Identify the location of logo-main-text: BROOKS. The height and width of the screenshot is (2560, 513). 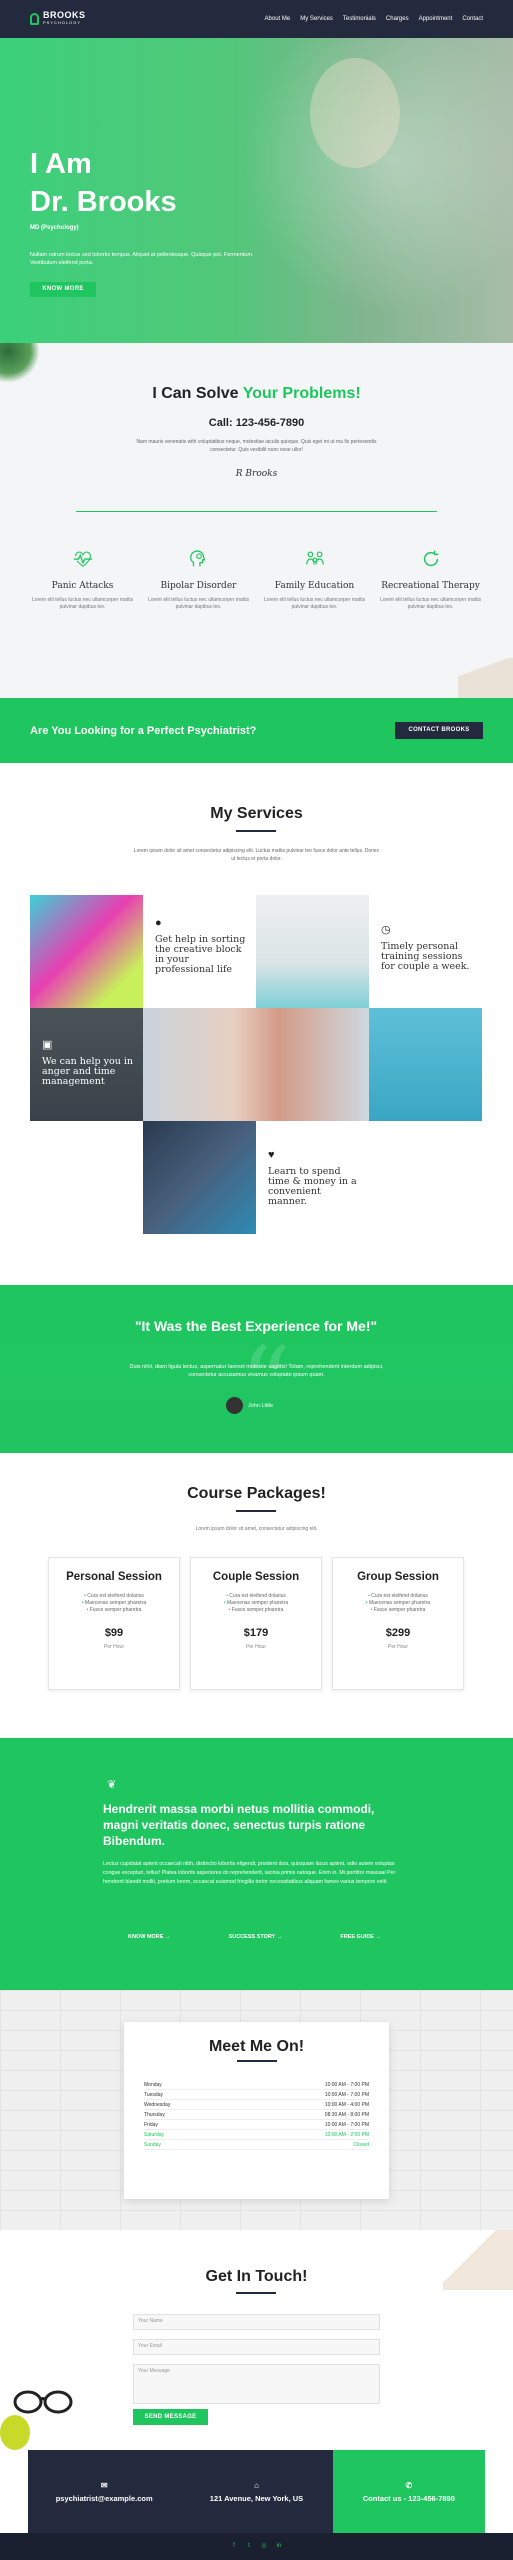
(64, 15).